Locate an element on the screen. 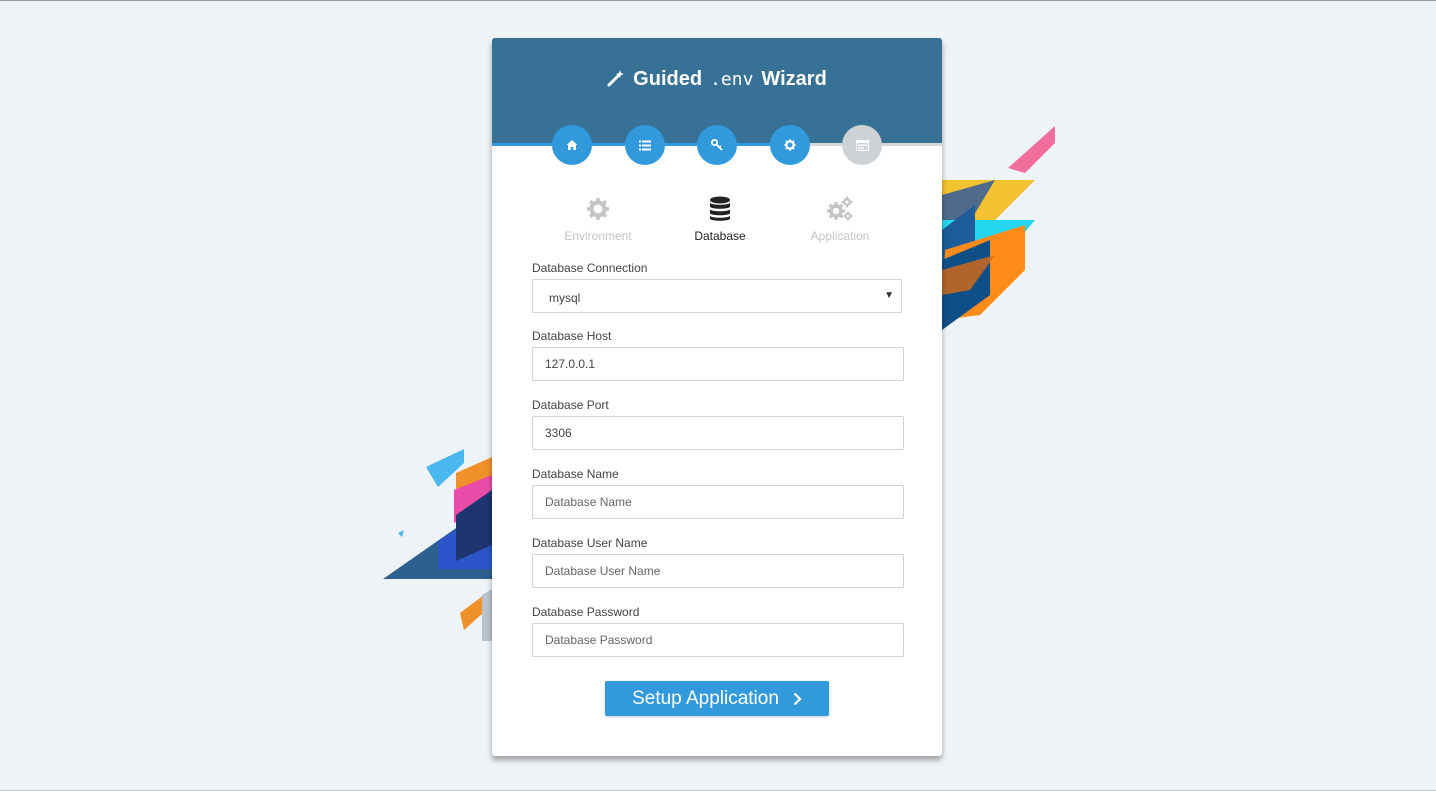 The width and height of the screenshot is (1436, 794). dropdown-arrow-icon: ▼ is located at coordinates (889, 295).